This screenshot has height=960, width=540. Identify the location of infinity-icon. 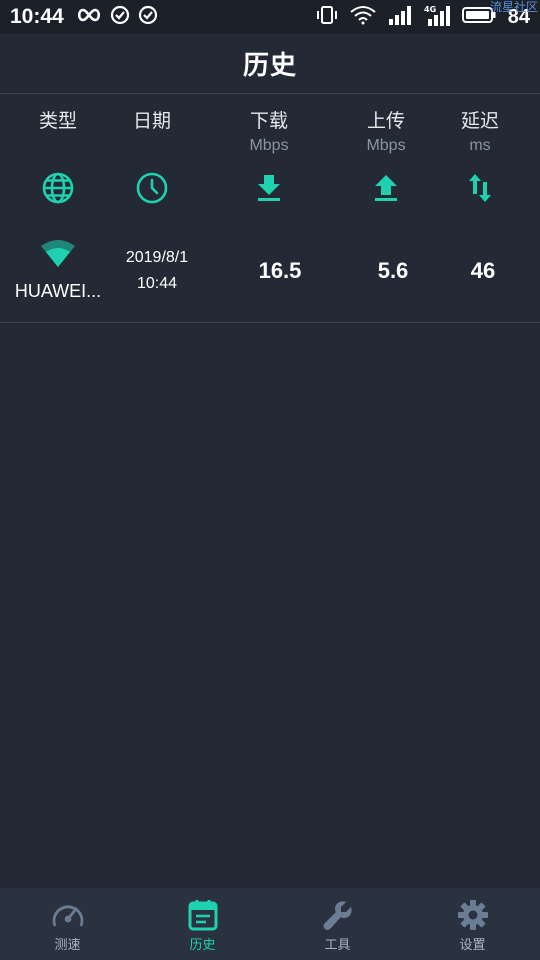
(89, 17).